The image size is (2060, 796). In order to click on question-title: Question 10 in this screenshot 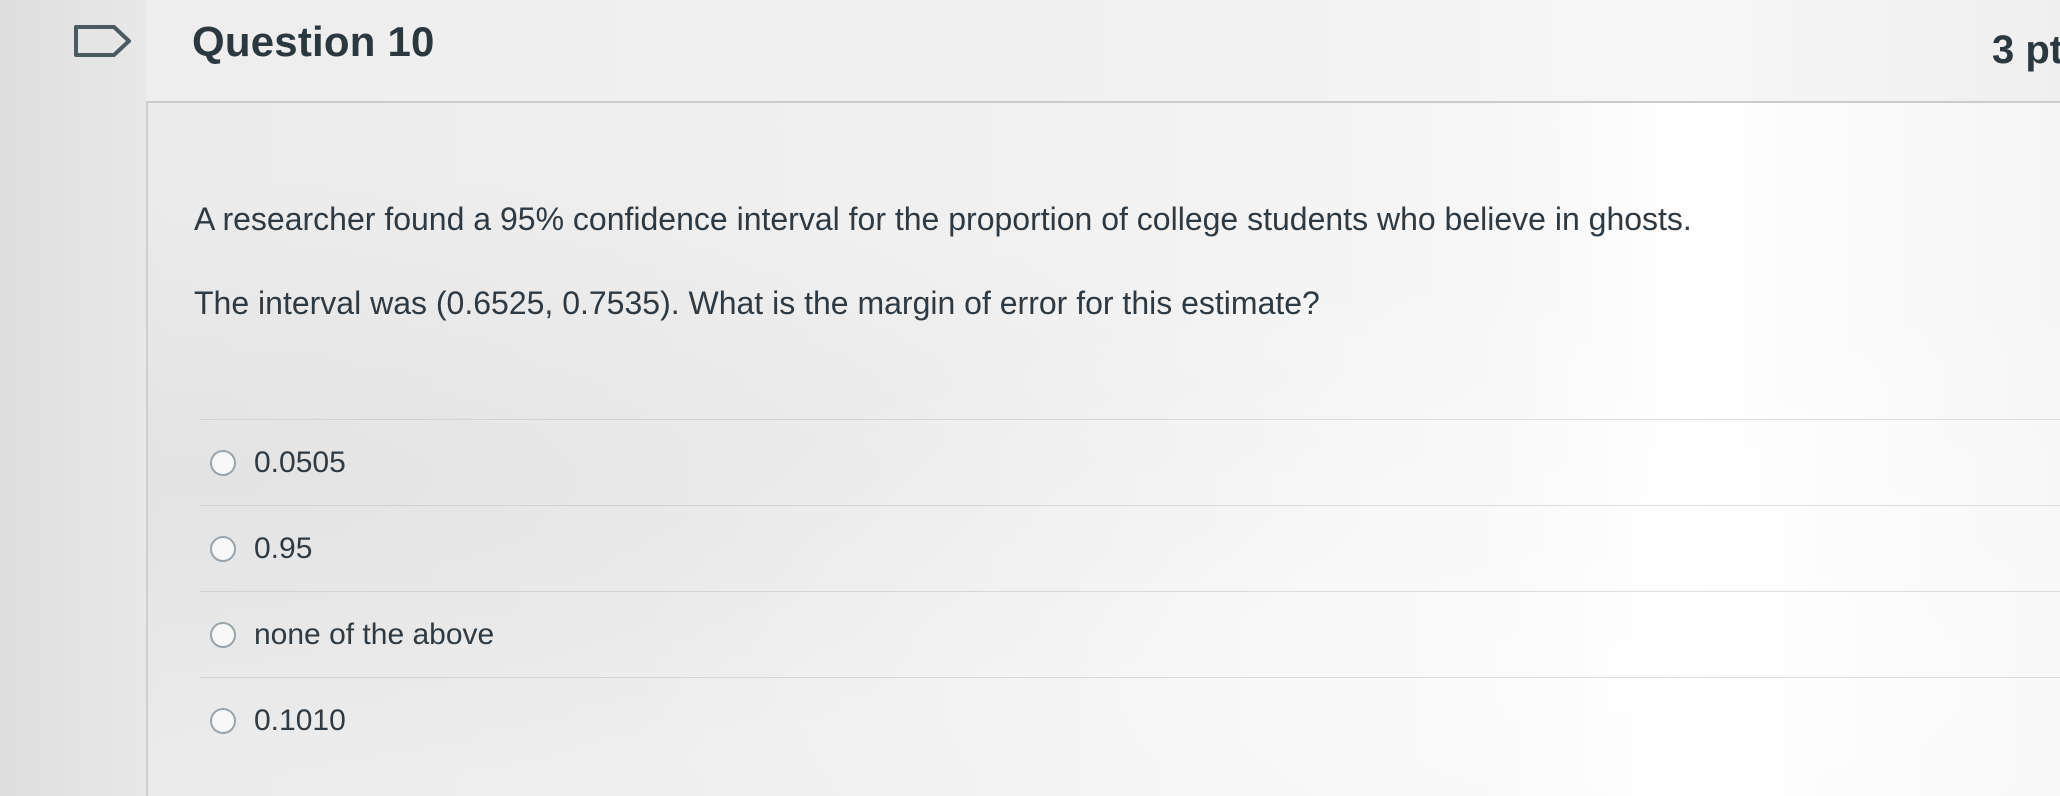, I will do `click(313, 41)`.